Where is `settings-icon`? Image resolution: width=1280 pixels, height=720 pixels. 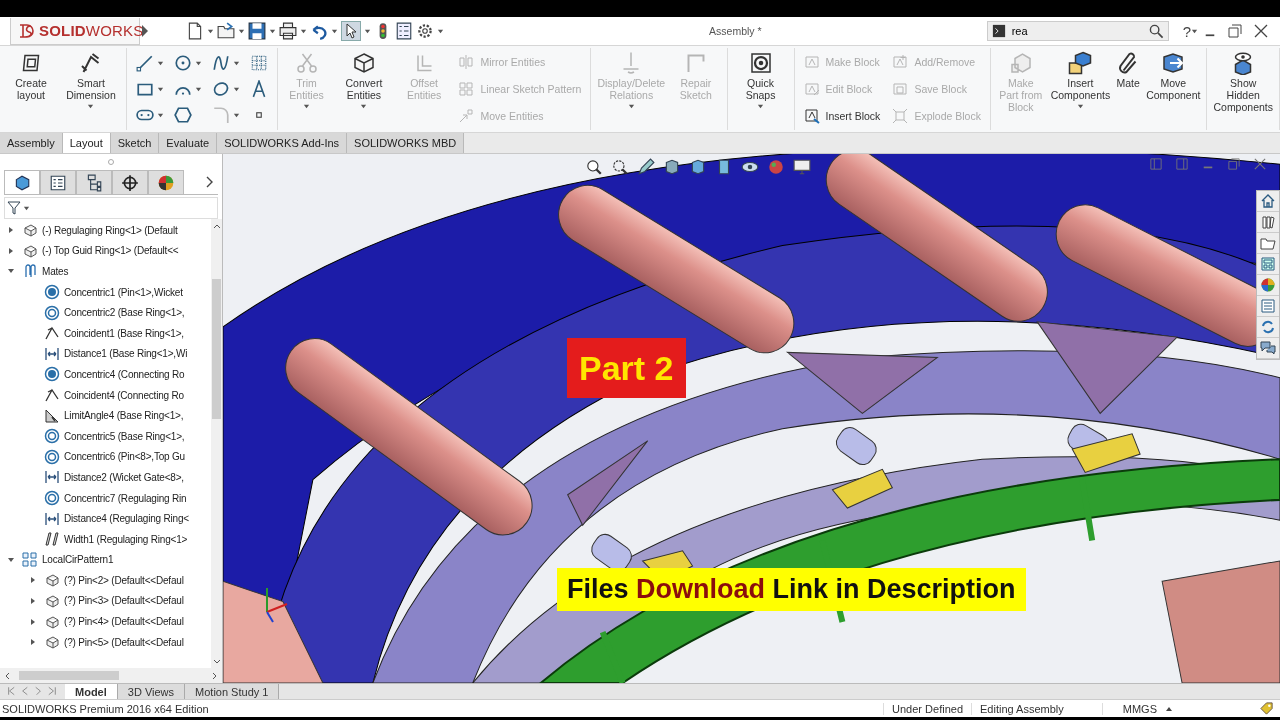 settings-icon is located at coordinates (425, 31).